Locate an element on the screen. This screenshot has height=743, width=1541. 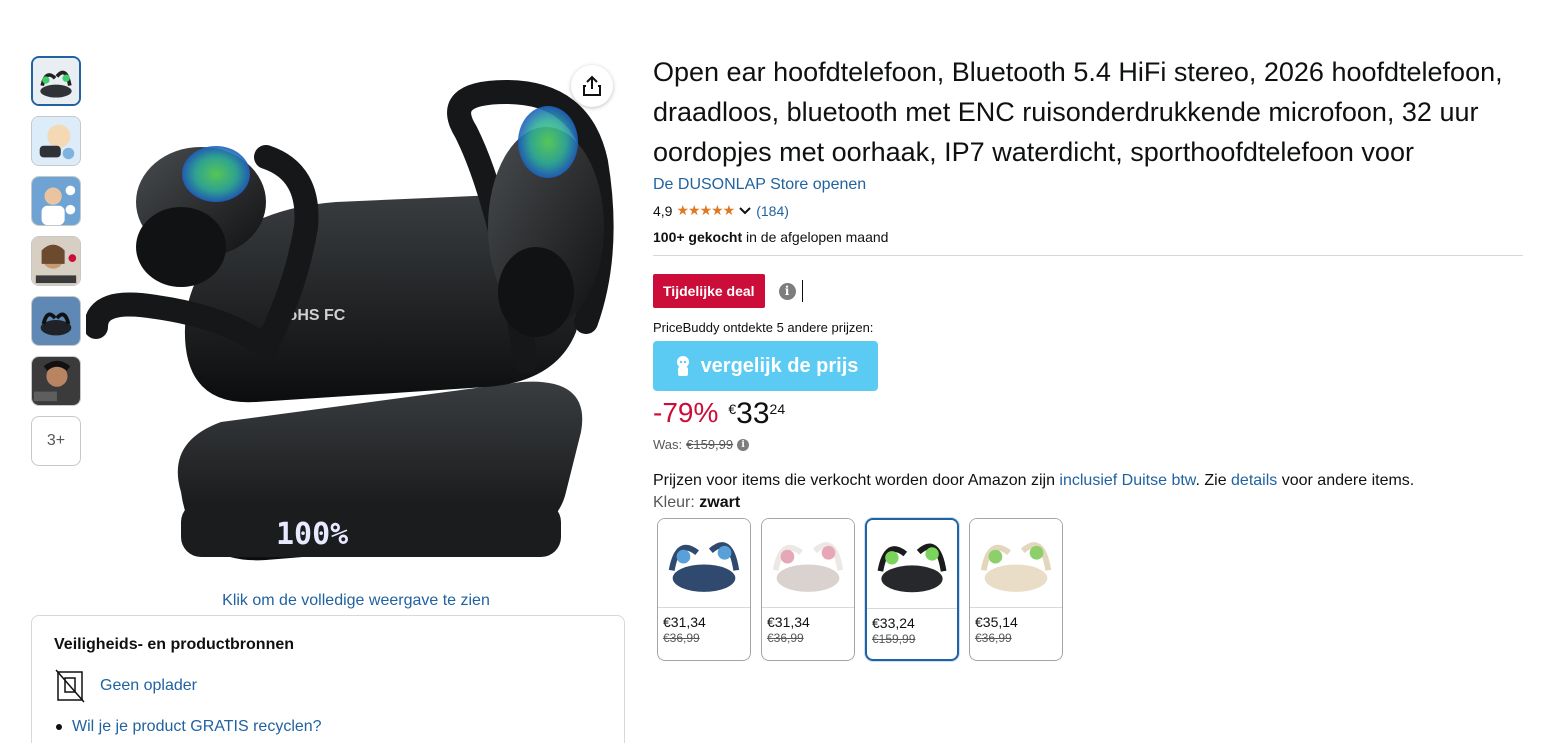
chevron-down-icon is located at coordinates (745, 211).